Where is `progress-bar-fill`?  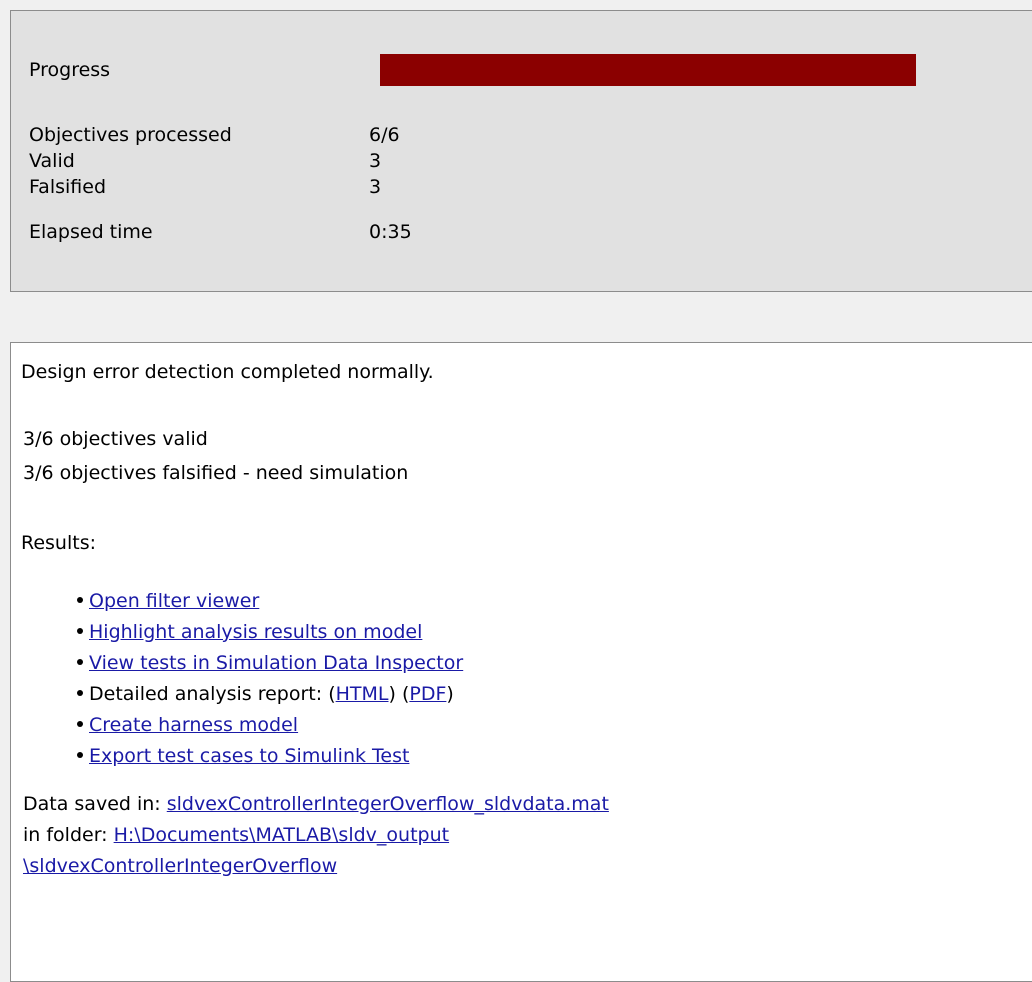
progress-bar-fill is located at coordinates (648, 70).